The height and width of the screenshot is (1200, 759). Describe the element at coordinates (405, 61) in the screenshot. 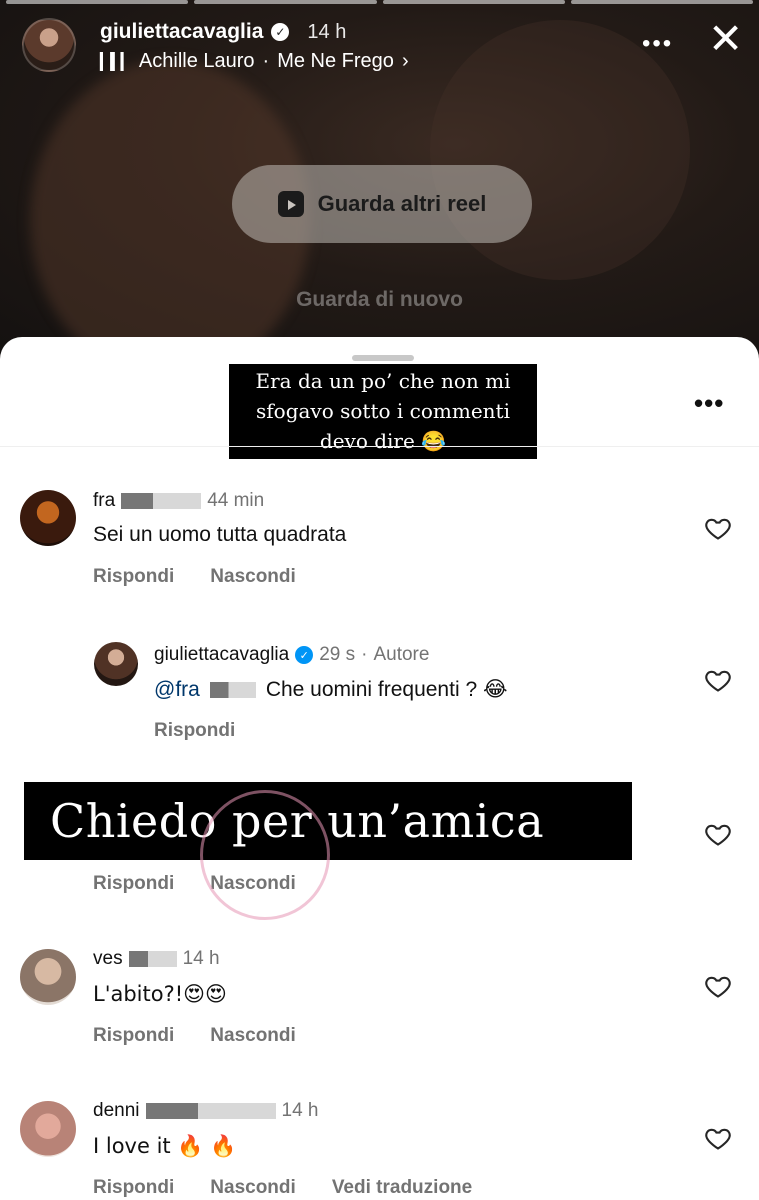

I see `chevron-right-icon: ›` at that location.